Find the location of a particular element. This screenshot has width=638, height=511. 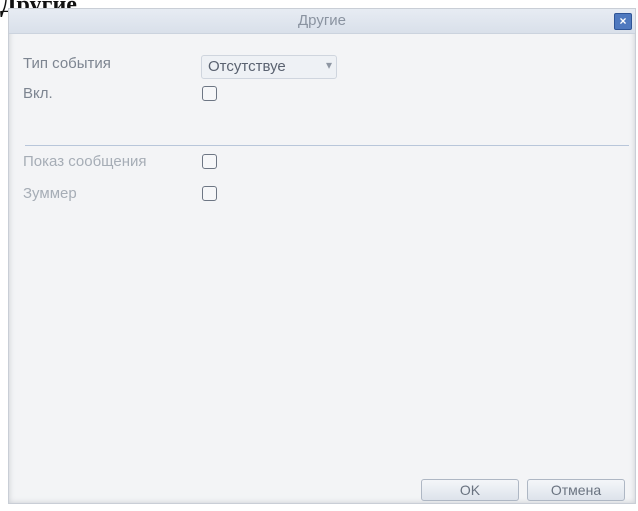

event-type-value: Отсутствуе is located at coordinates (247, 66).